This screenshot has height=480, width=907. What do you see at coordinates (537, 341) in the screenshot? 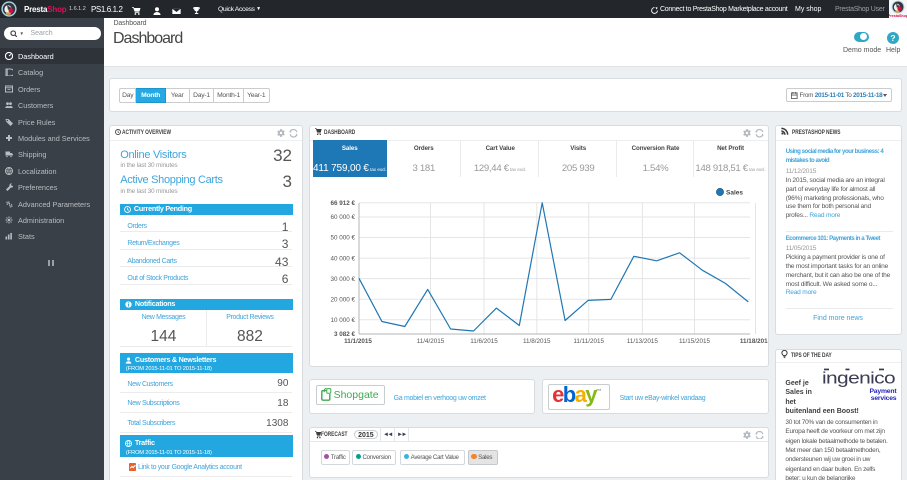
I see `svg-text: 11/8/2015` at bounding box center [537, 341].